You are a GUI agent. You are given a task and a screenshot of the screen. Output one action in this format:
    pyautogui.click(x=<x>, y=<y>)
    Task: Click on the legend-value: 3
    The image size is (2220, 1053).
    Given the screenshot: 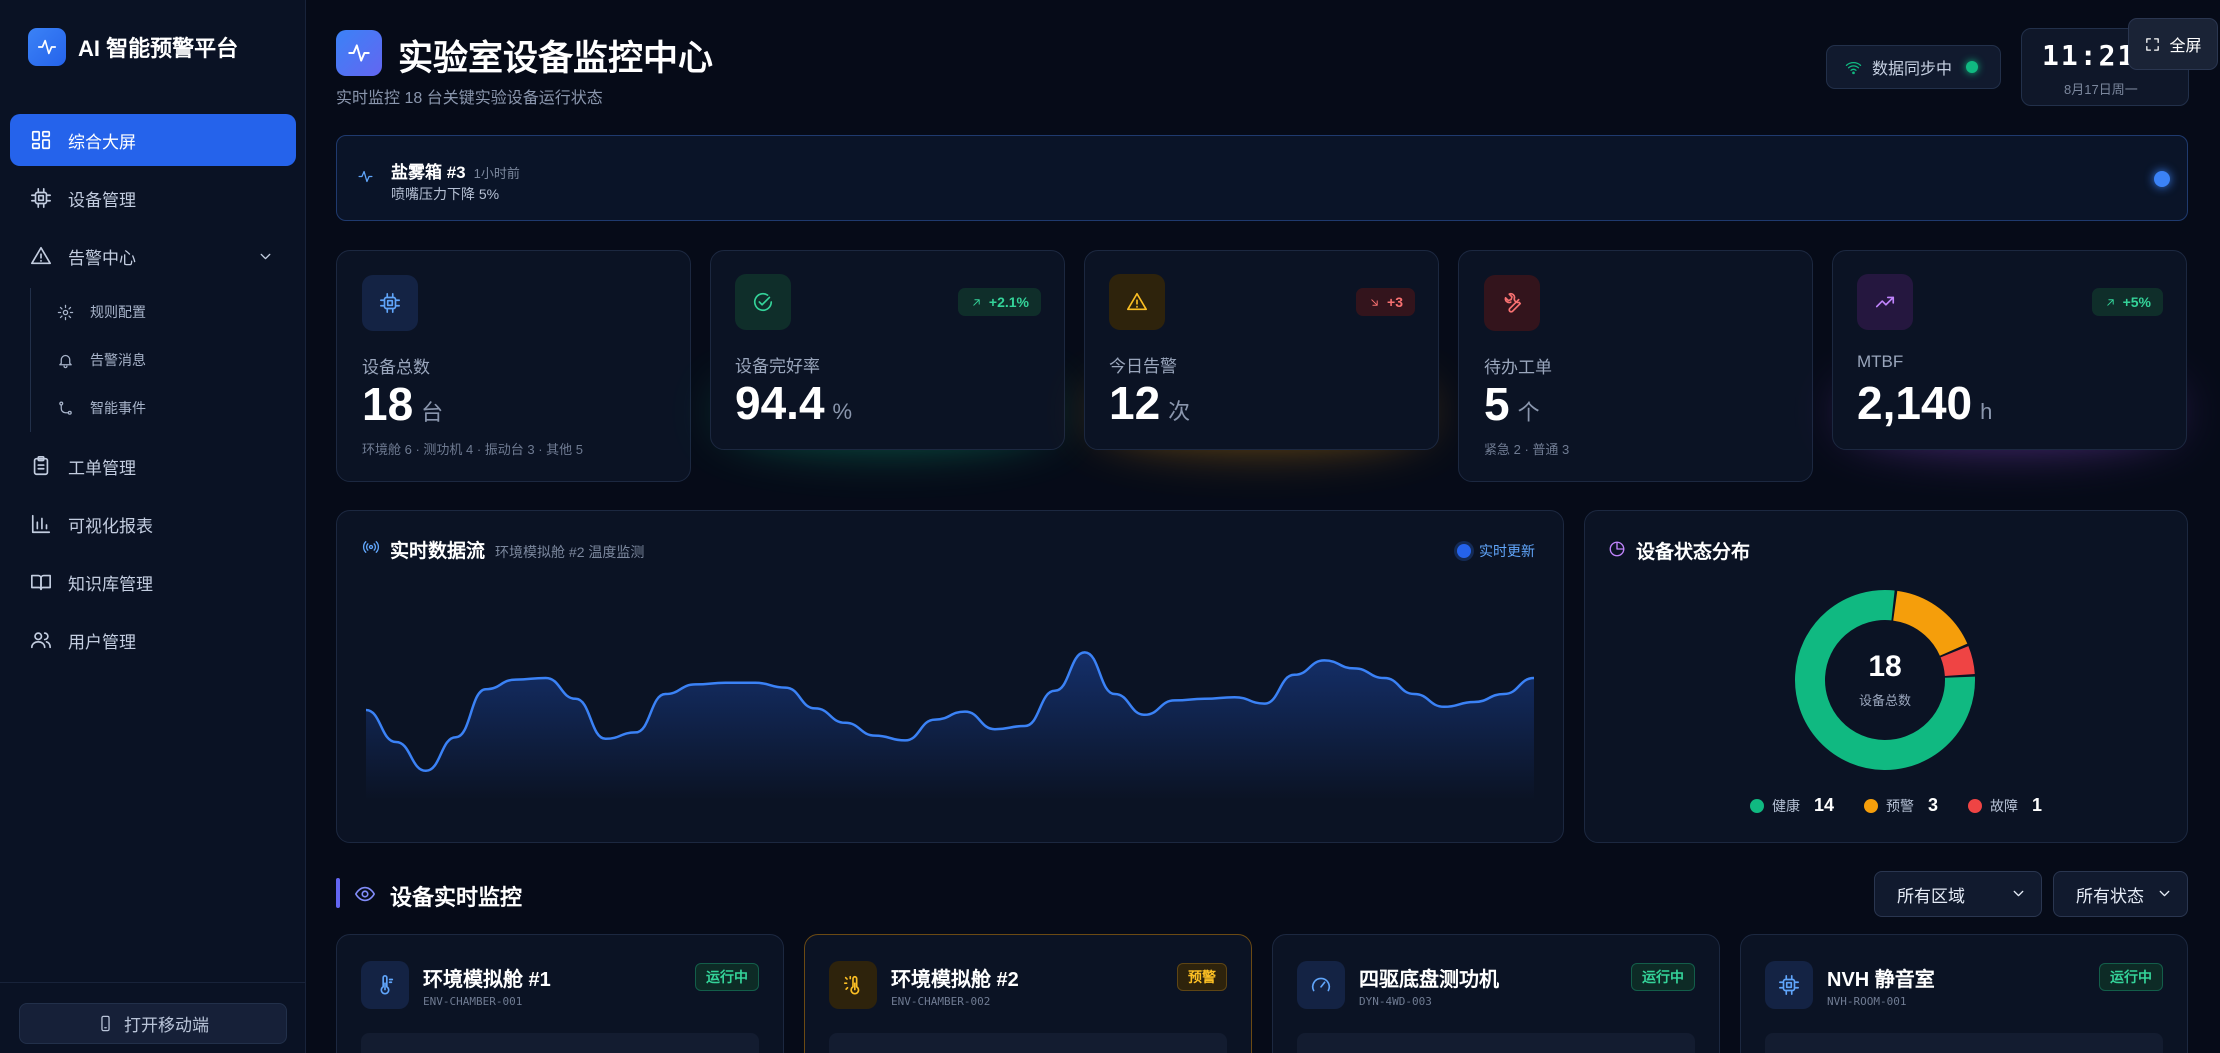 What is the action you would take?
    pyautogui.click(x=1933, y=805)
    